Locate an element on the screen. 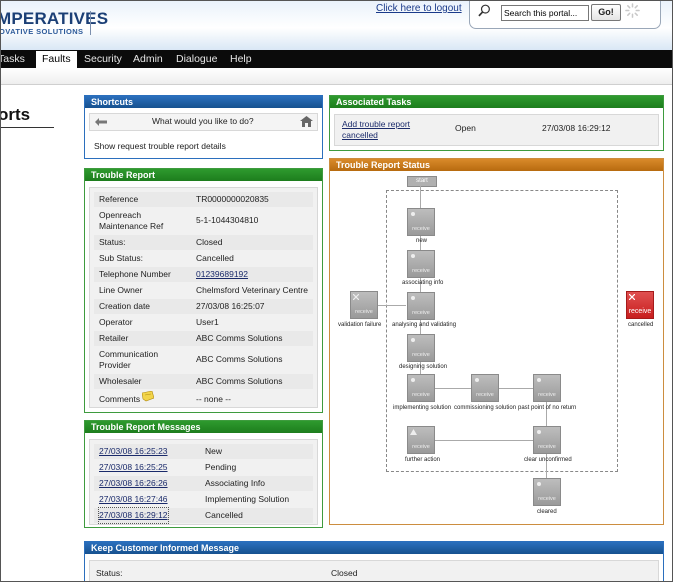 This screenshot has height=582, width=673. show-report-details-link: Show request trouble report details is located at coordinates (160, 146).